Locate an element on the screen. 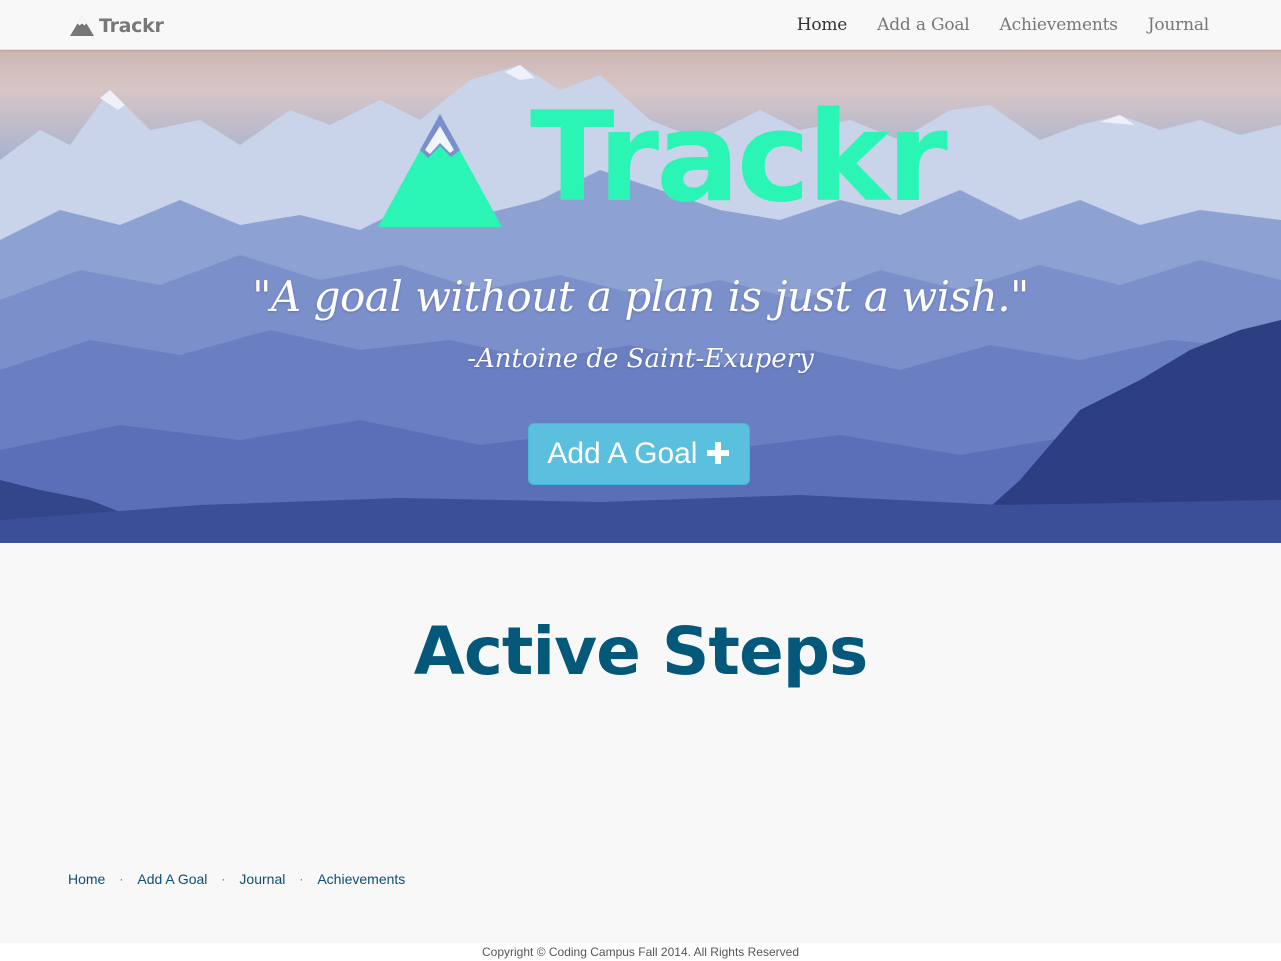 This screenshot has width=1281, height=961. brand-link: Trackr is located at coordinates (116, 26).